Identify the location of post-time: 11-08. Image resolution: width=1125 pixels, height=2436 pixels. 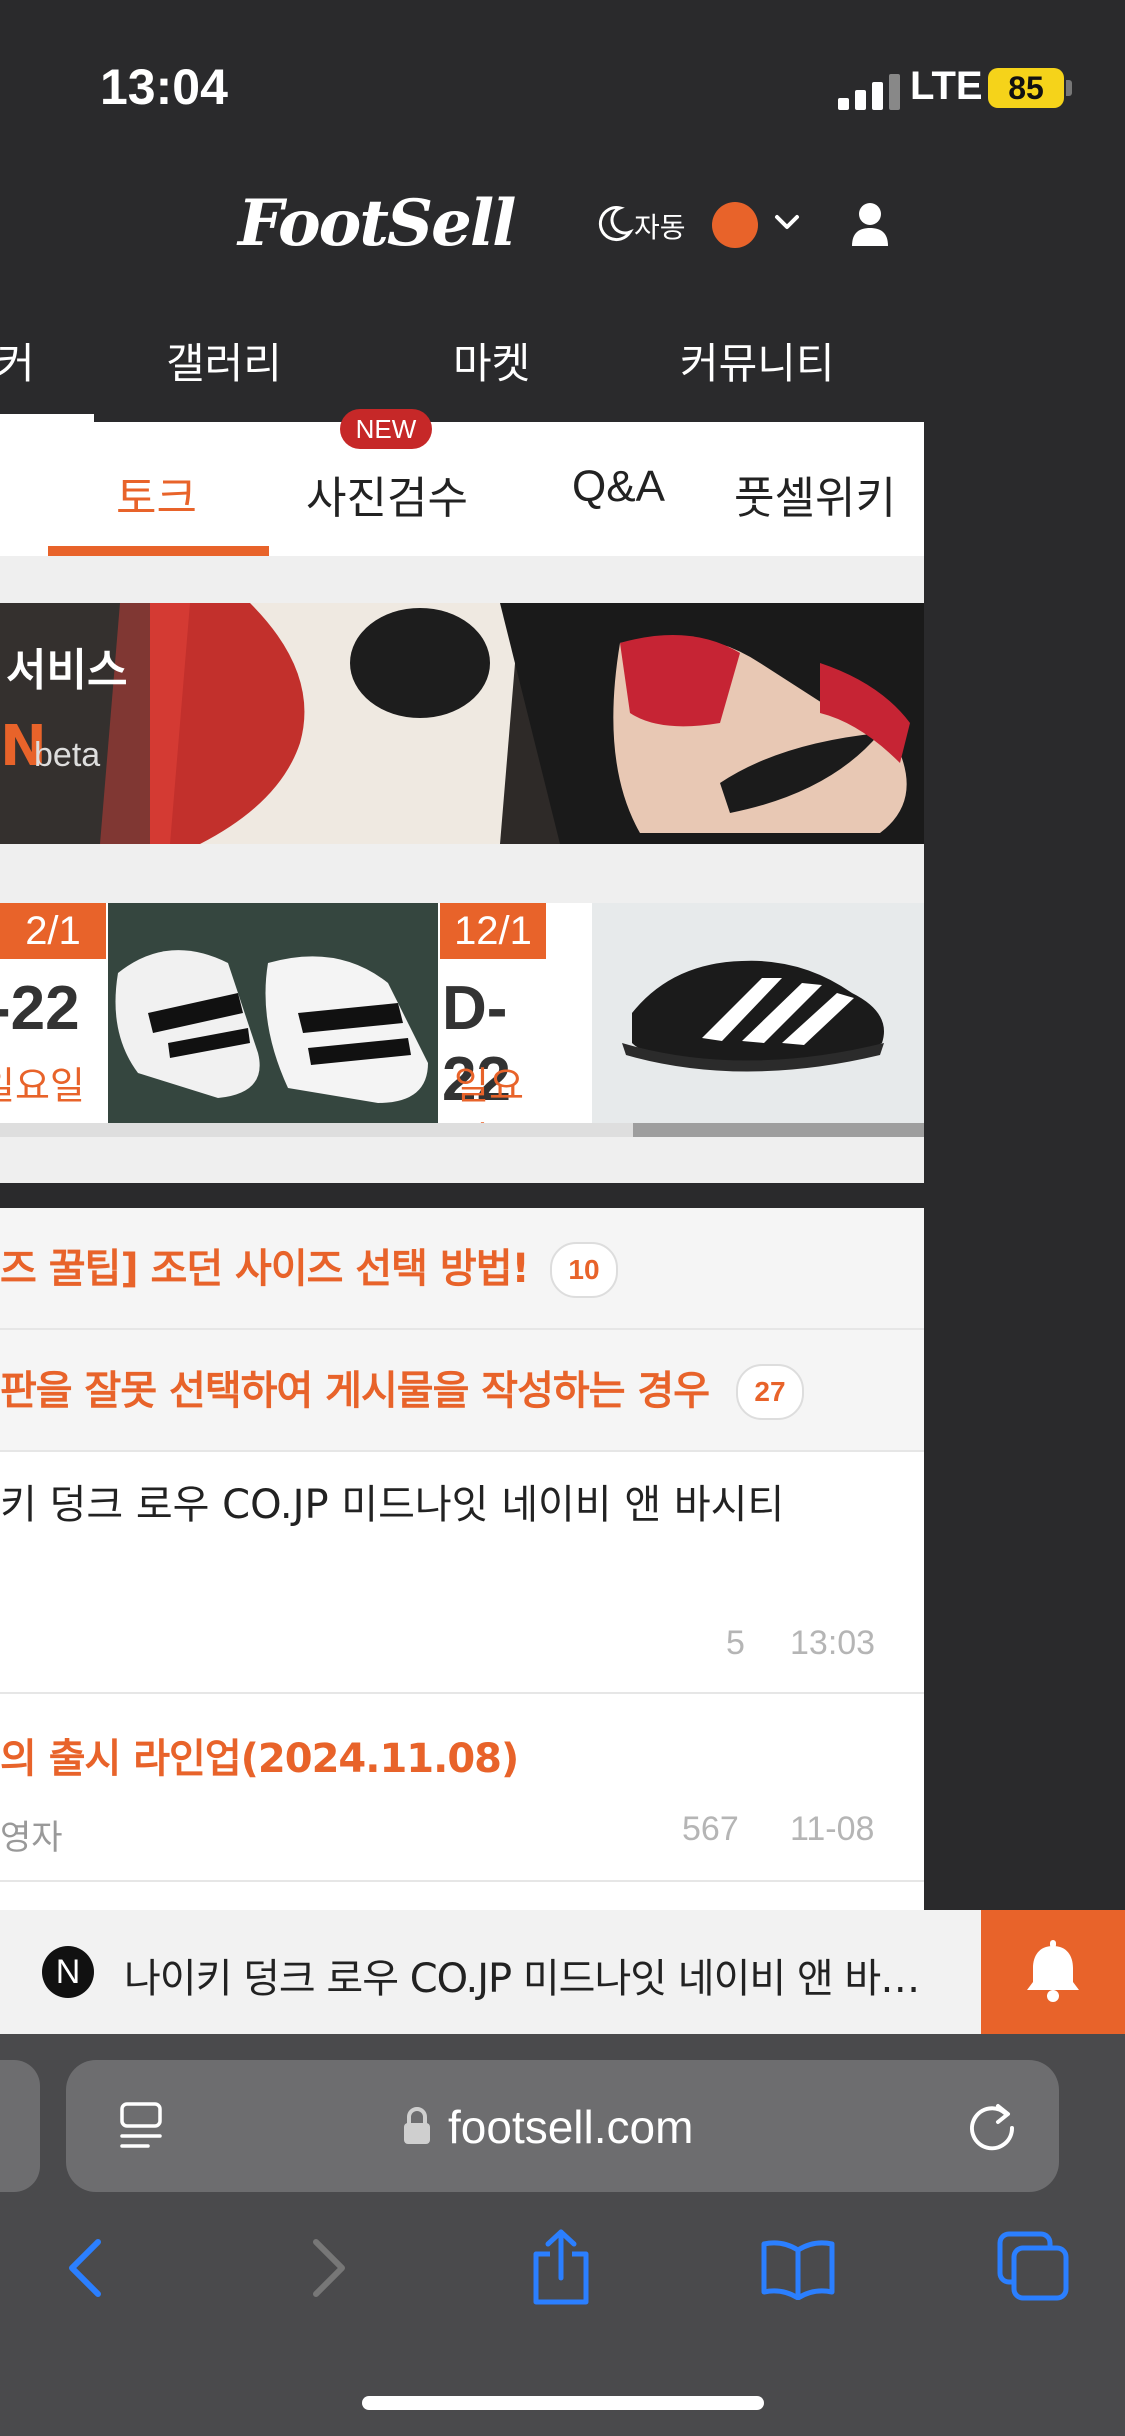
(832, 1829).